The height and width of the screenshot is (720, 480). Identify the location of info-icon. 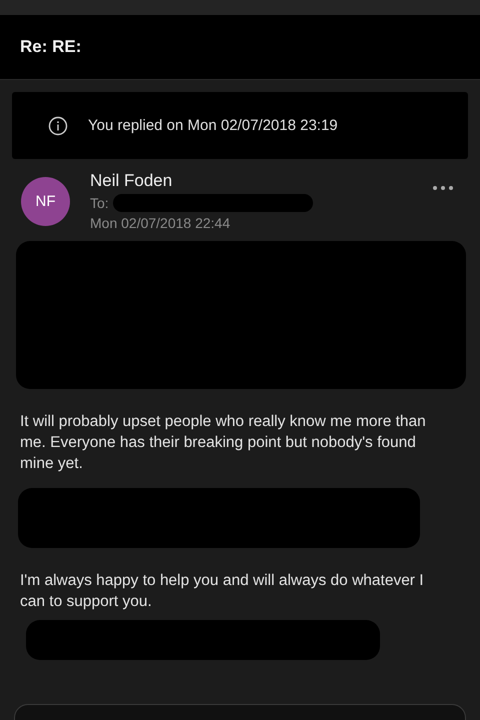
(58, 126).